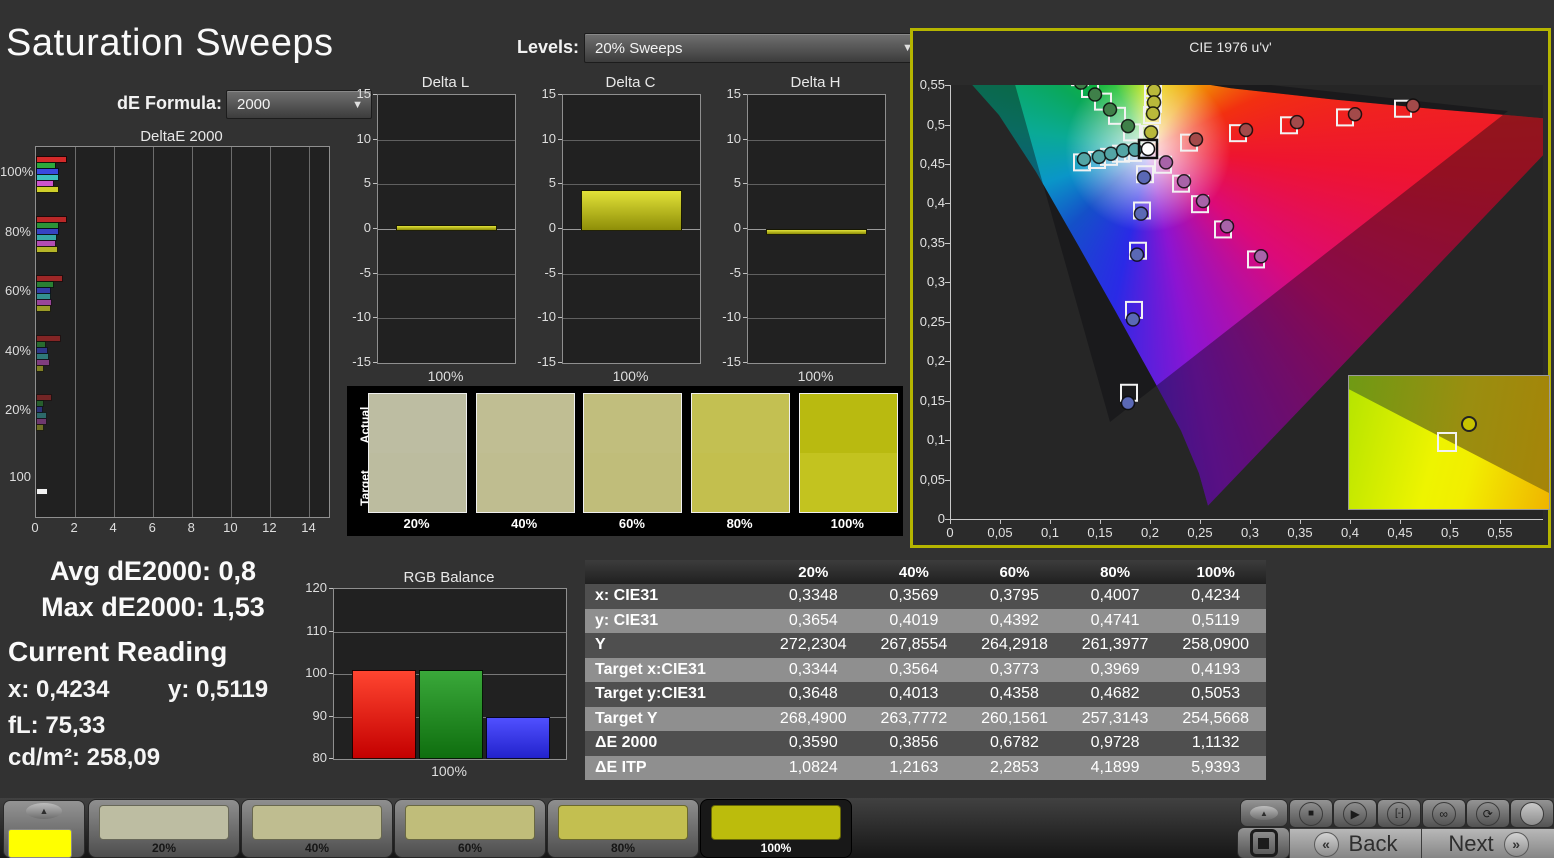 The image size is (1554, 858). I want to click on cie-x-tick: 0, so click(950, 532).